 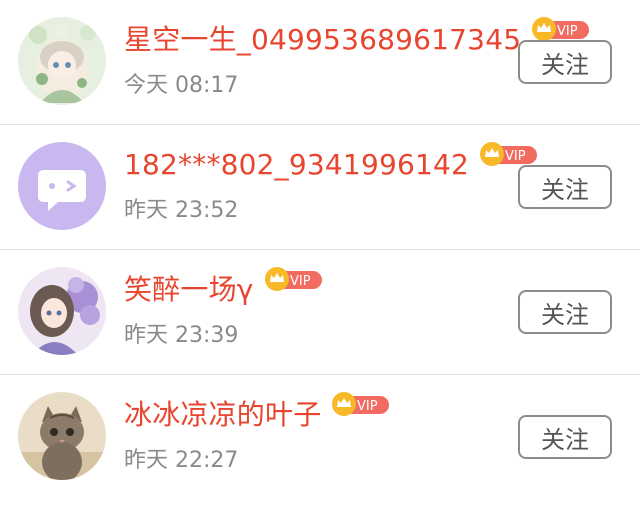 What do you see at coordinates (222, 415) in the screenshot?
I see `user-name: 冰冰凉凉的叶子` at bounding box center [222, 415].